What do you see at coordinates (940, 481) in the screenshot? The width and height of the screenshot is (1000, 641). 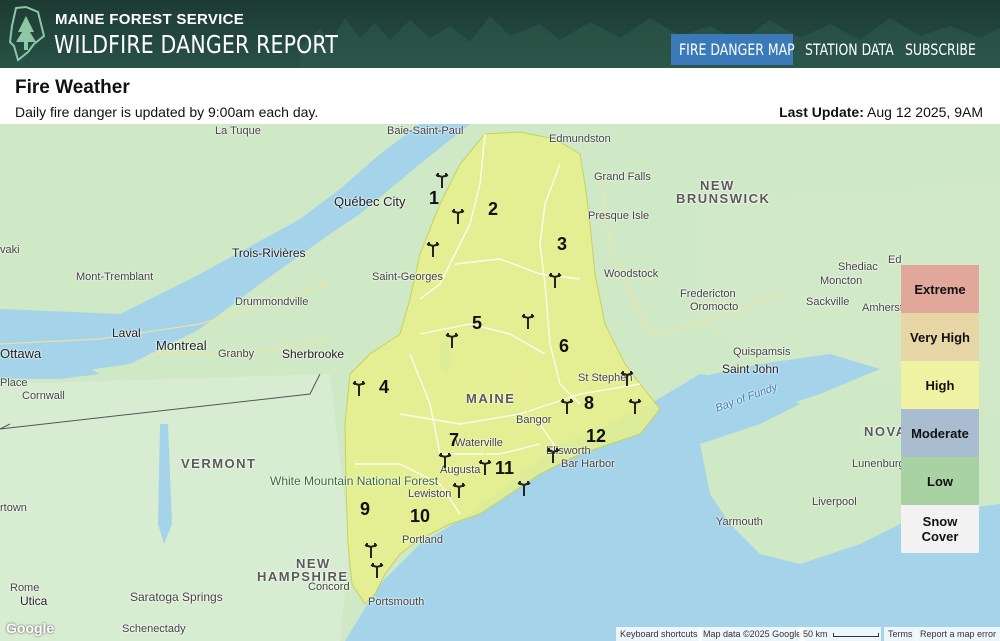 I see `legend-low: Low` at bounding box center [940, 481].